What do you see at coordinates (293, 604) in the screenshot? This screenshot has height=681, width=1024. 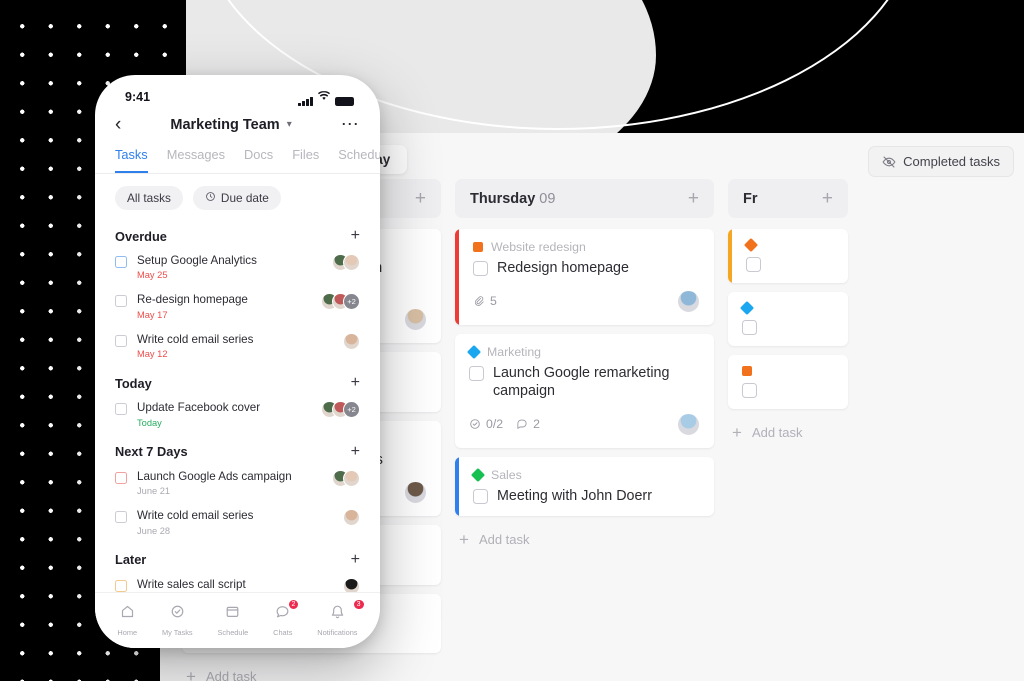 I see `notification-badge: 2` at bounding box center [293, 604].